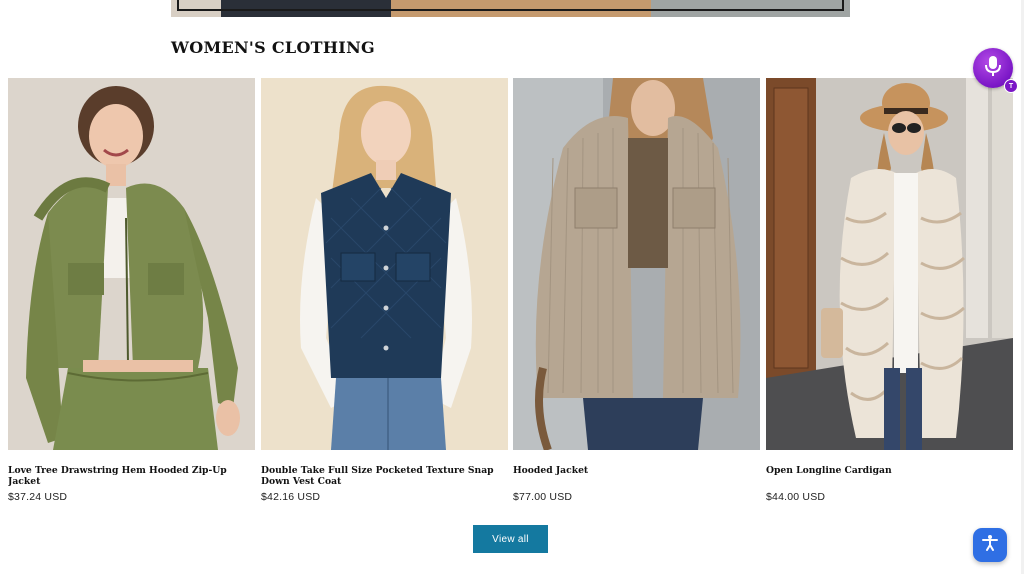 This screenshot has height=574, width=1024. What do you see at coordinates (510, 539) in the screenshot?
I see `view-all-button: View all` at bounding box center [510, 539].